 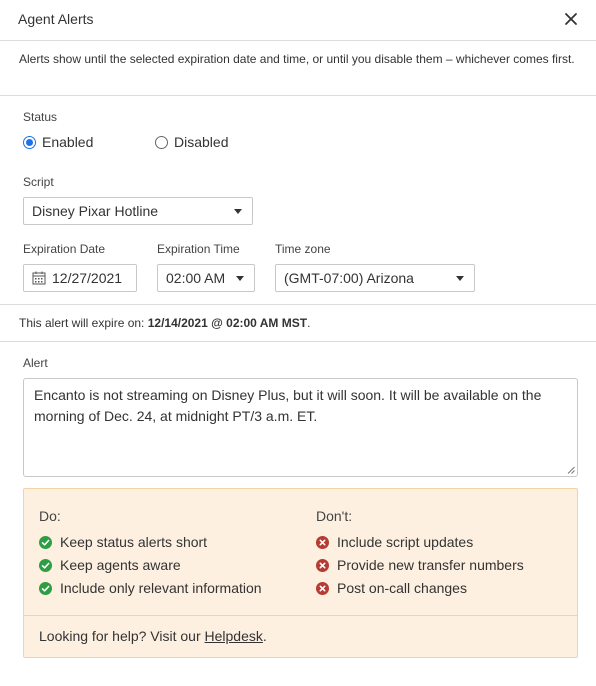 I want to click on alert-label: Alert, so click(x=35, y=363).